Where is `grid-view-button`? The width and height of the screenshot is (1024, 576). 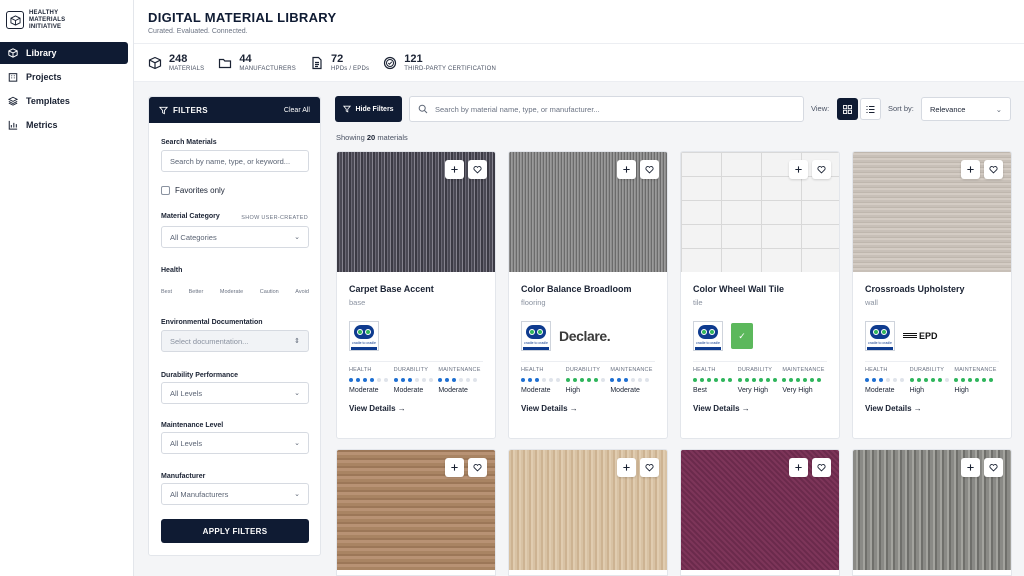 grid-view-button is located at coordinates (847, 109).